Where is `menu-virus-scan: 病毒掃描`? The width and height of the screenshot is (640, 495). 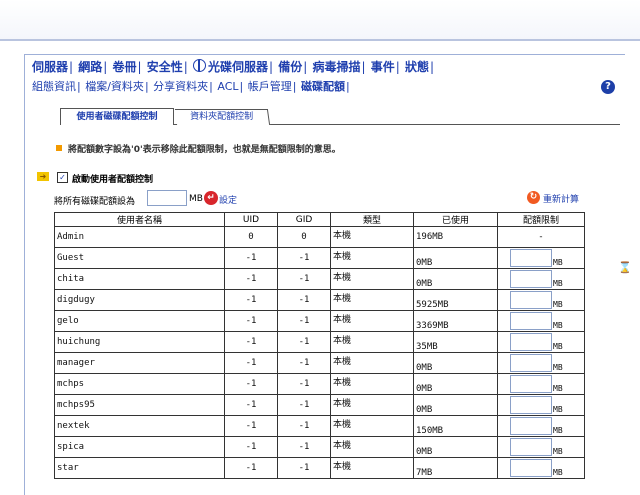
menu-virus-scan: 病毒掃描 is located at coordinates (337, 67).